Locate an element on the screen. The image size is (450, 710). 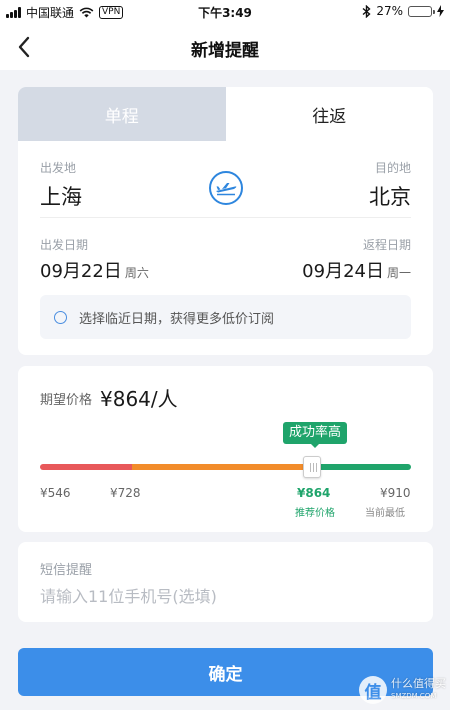
status-bar: 中国联通 VPN 下午3:49 27% is located at coordinates (225, 12).